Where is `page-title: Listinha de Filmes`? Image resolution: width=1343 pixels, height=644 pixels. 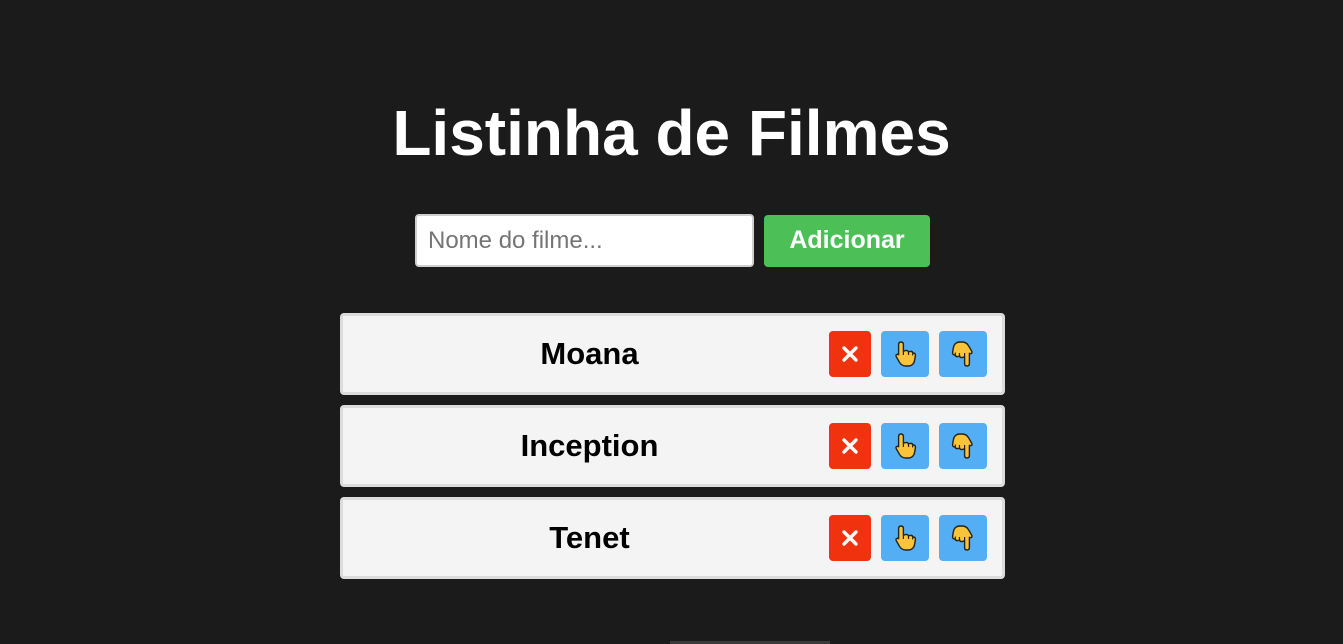
page-title: Listinha de Filmes is located at coordinates (671, 133).